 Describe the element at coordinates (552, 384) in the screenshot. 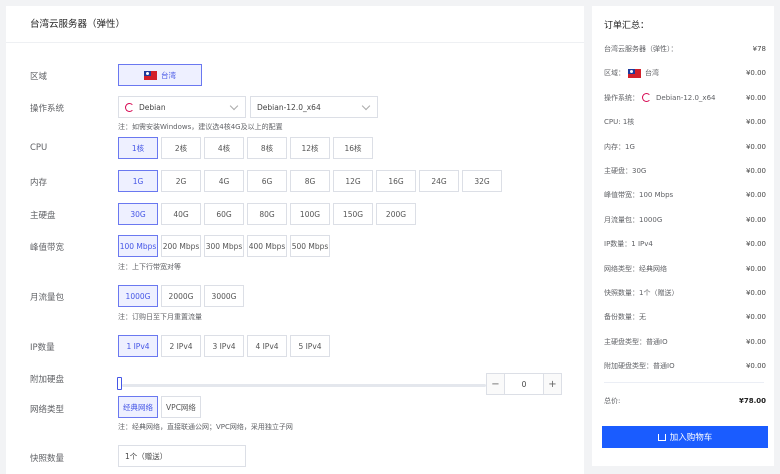

I see `increment-button: +` at that location.